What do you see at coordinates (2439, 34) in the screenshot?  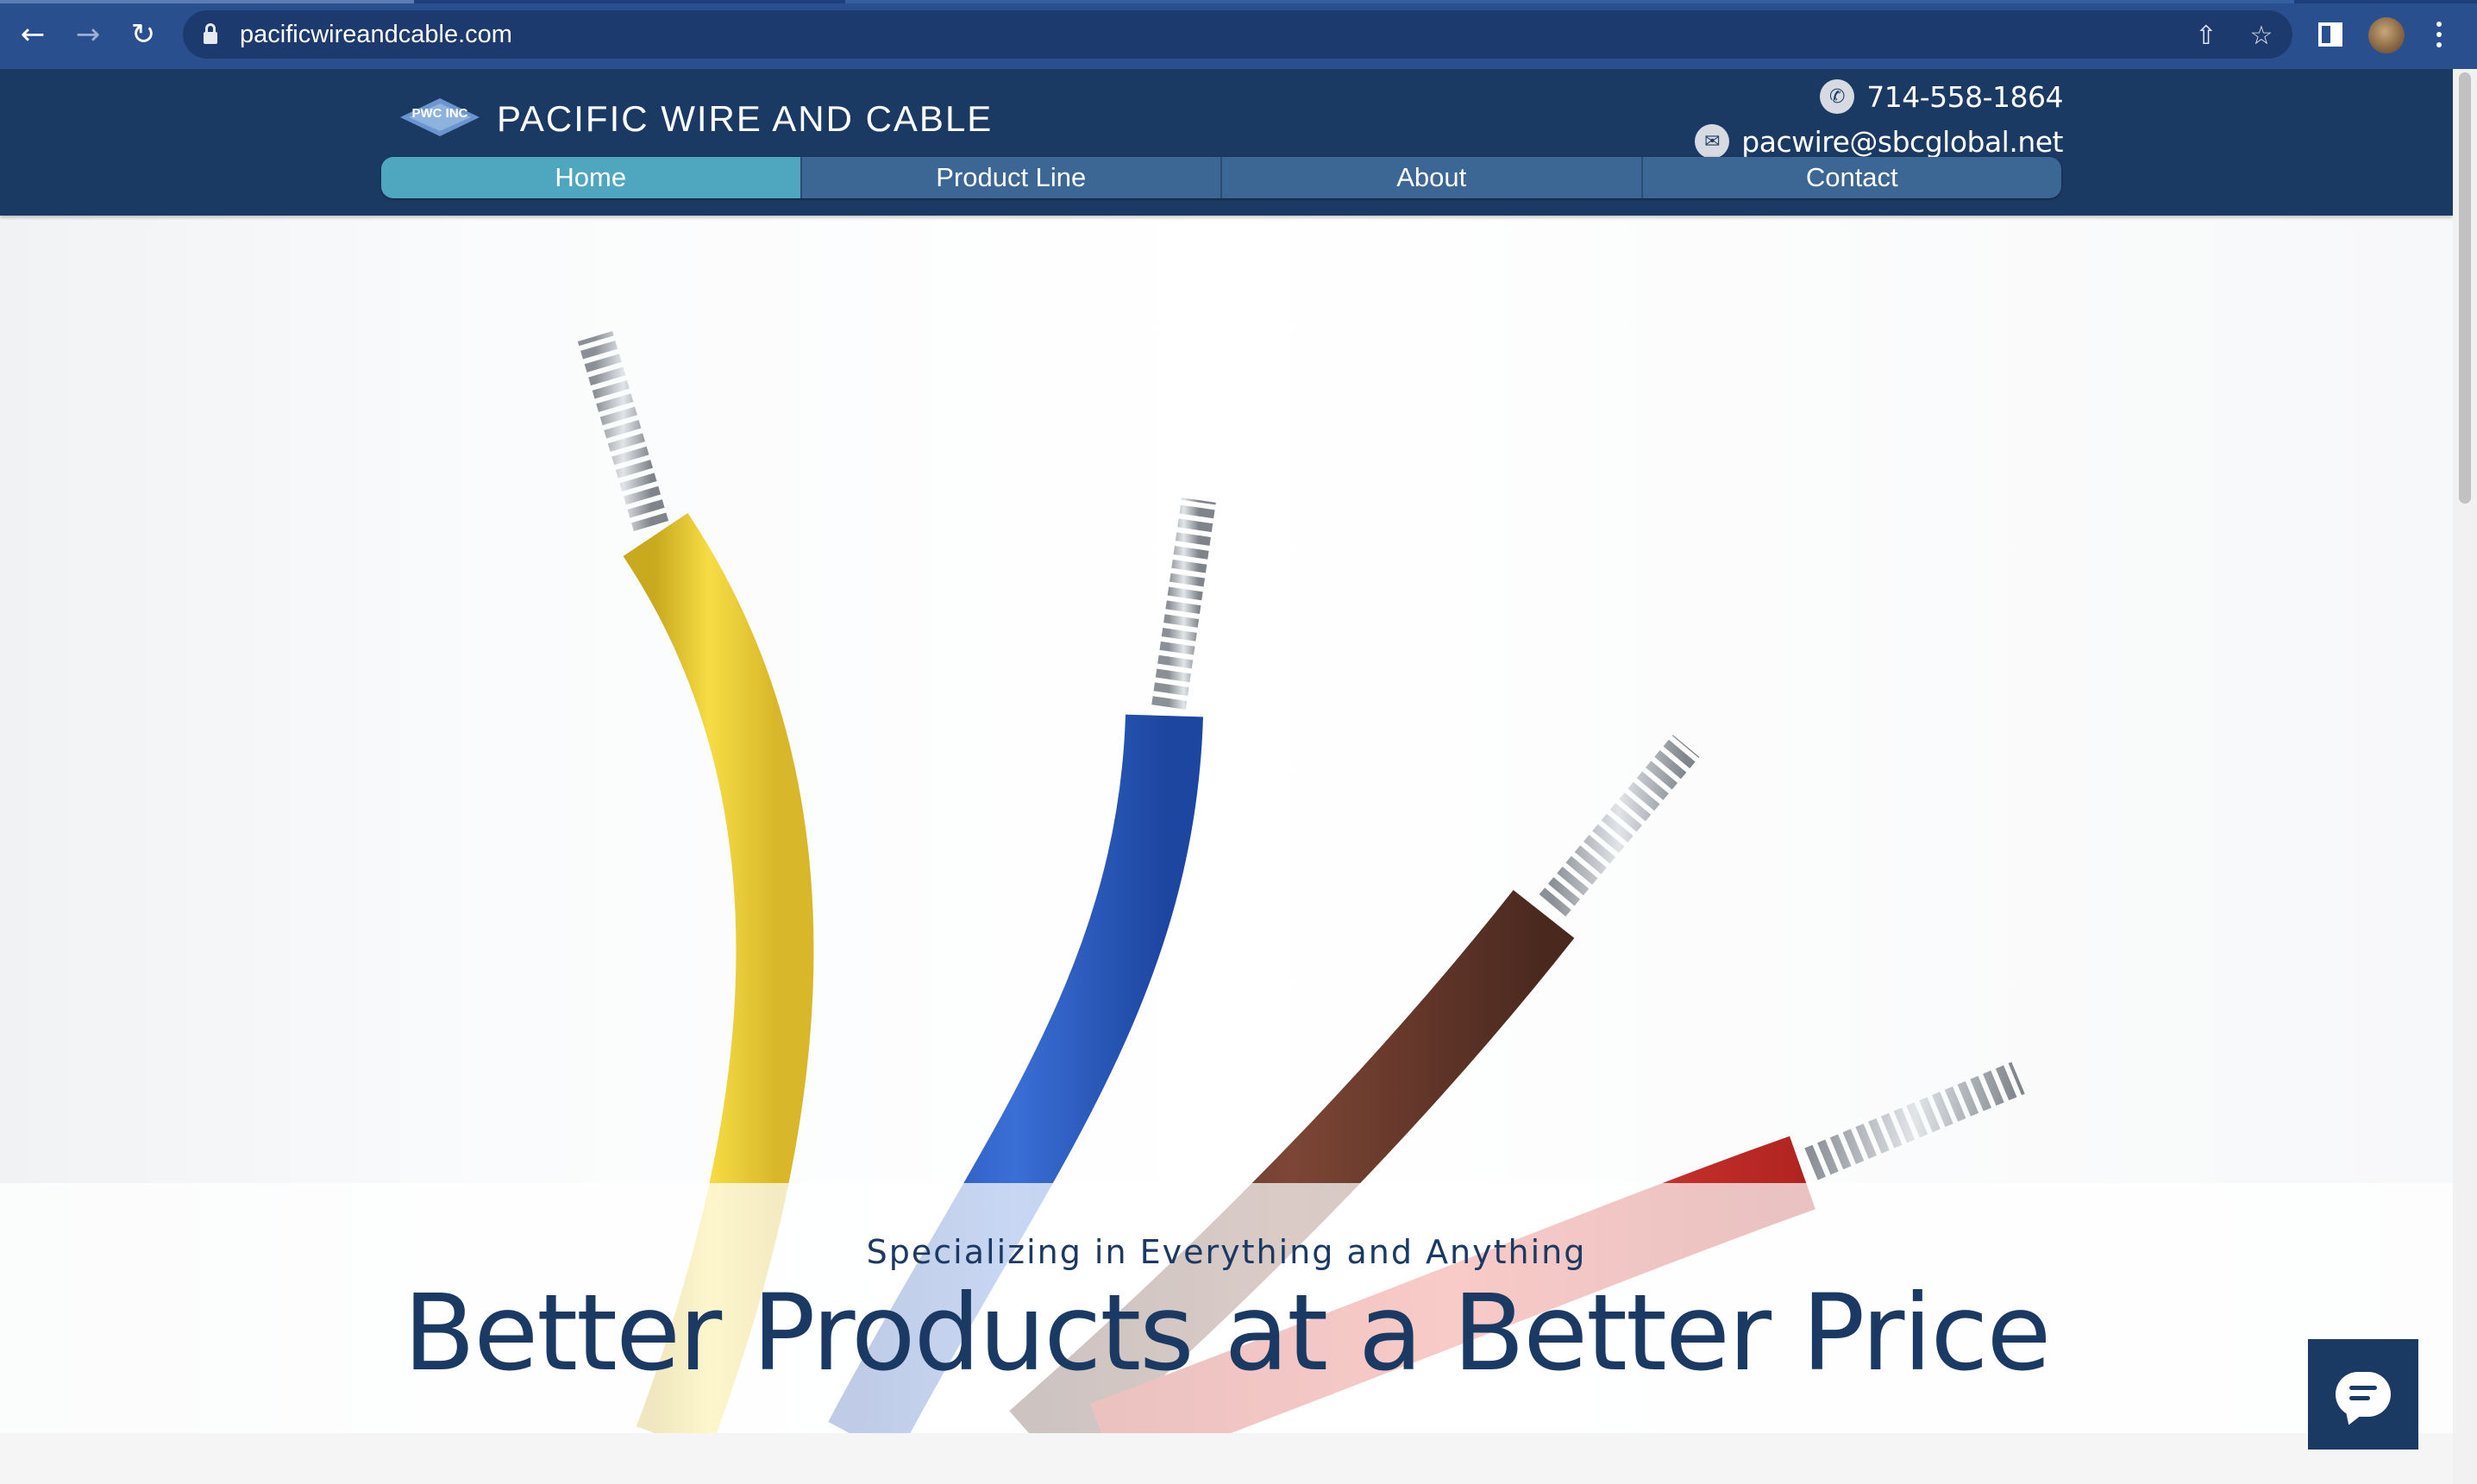 I see `kebab-menu-icon` at bounding box center [2439, 34].